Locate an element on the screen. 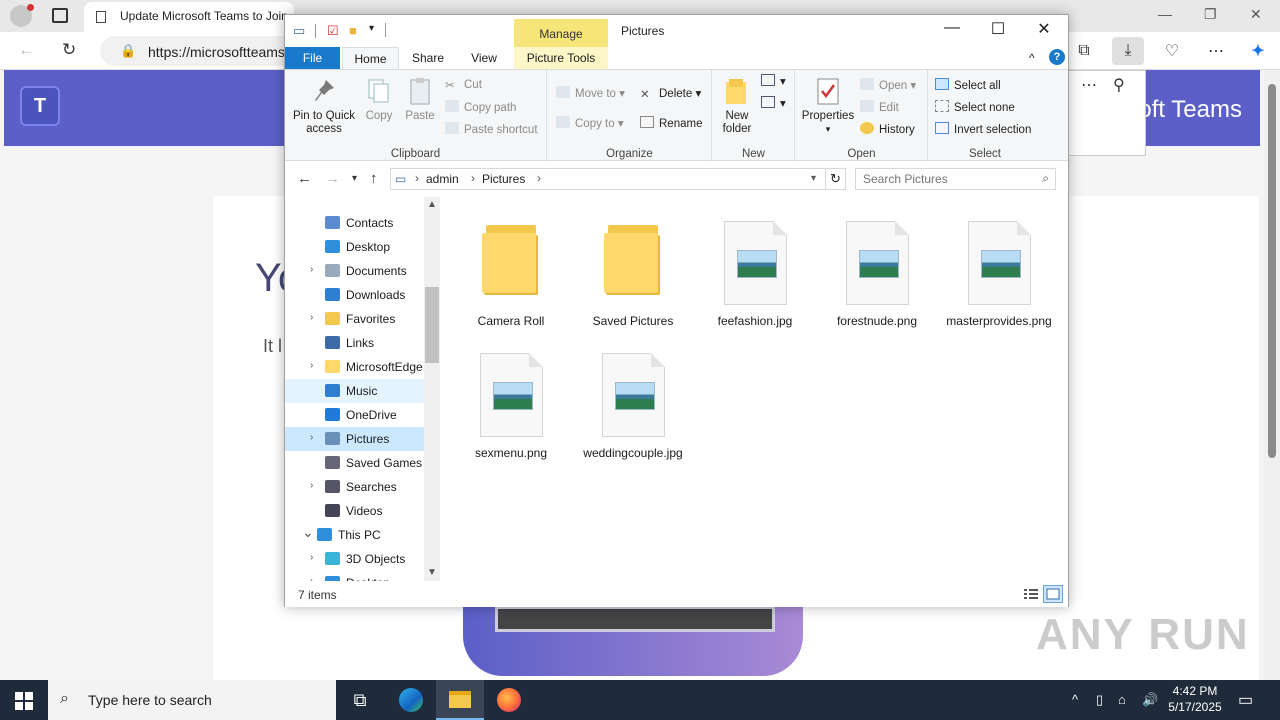 Image resolution: width=1280 pixels, height=720 pixels. select-none-button: Select none is located at coordinates (975, 107).